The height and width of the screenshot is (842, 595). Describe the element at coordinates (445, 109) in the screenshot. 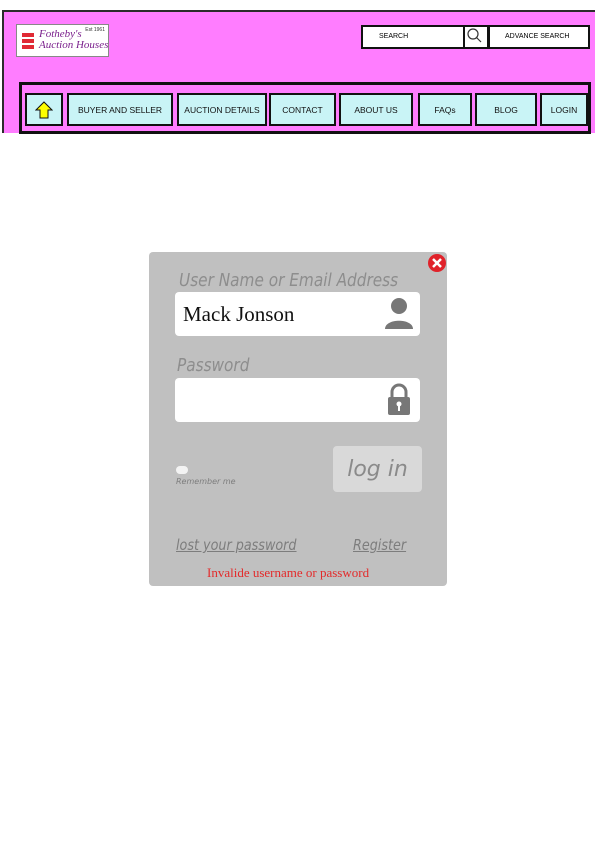

I see `nav-faqs: FAQs` at that location.